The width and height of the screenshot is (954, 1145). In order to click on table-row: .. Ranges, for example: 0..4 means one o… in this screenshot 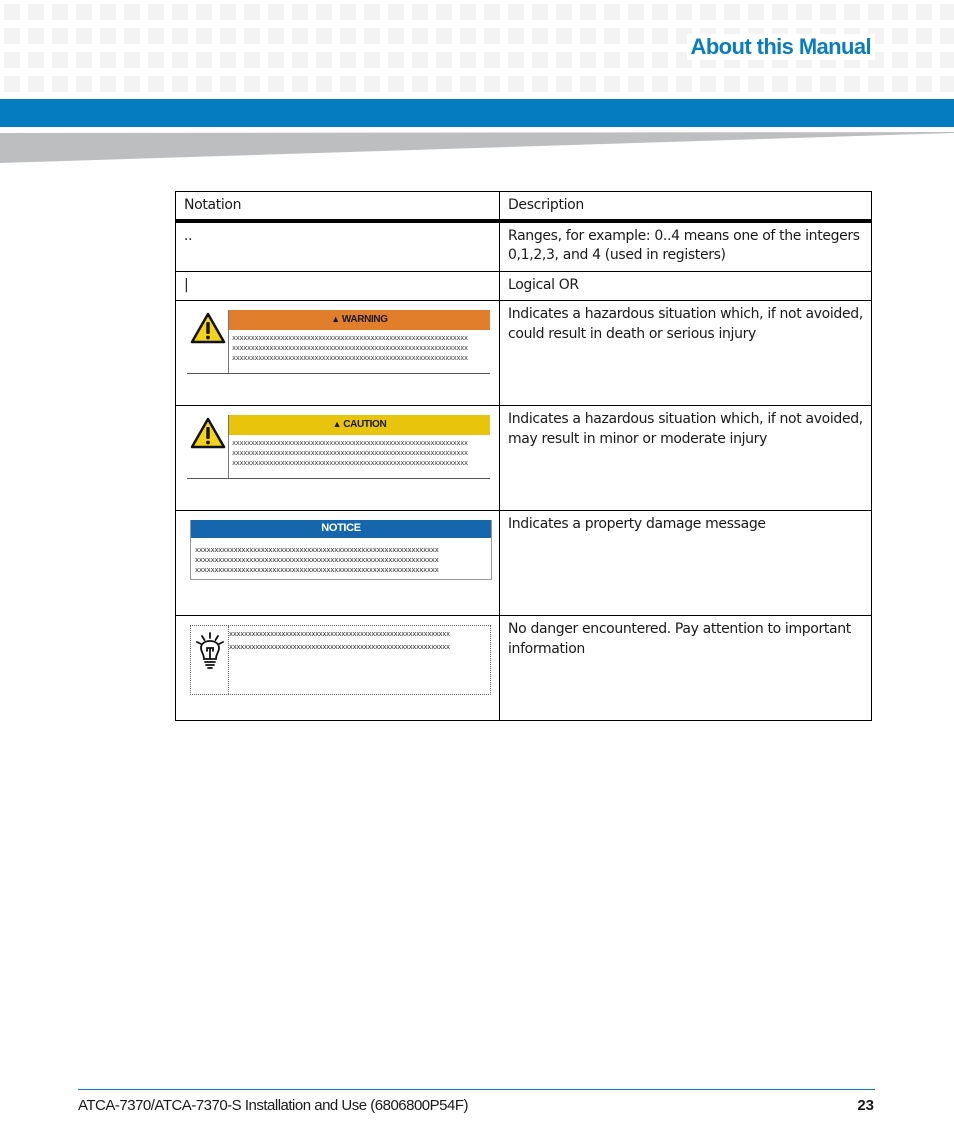, I will do `click(523, 246)`.